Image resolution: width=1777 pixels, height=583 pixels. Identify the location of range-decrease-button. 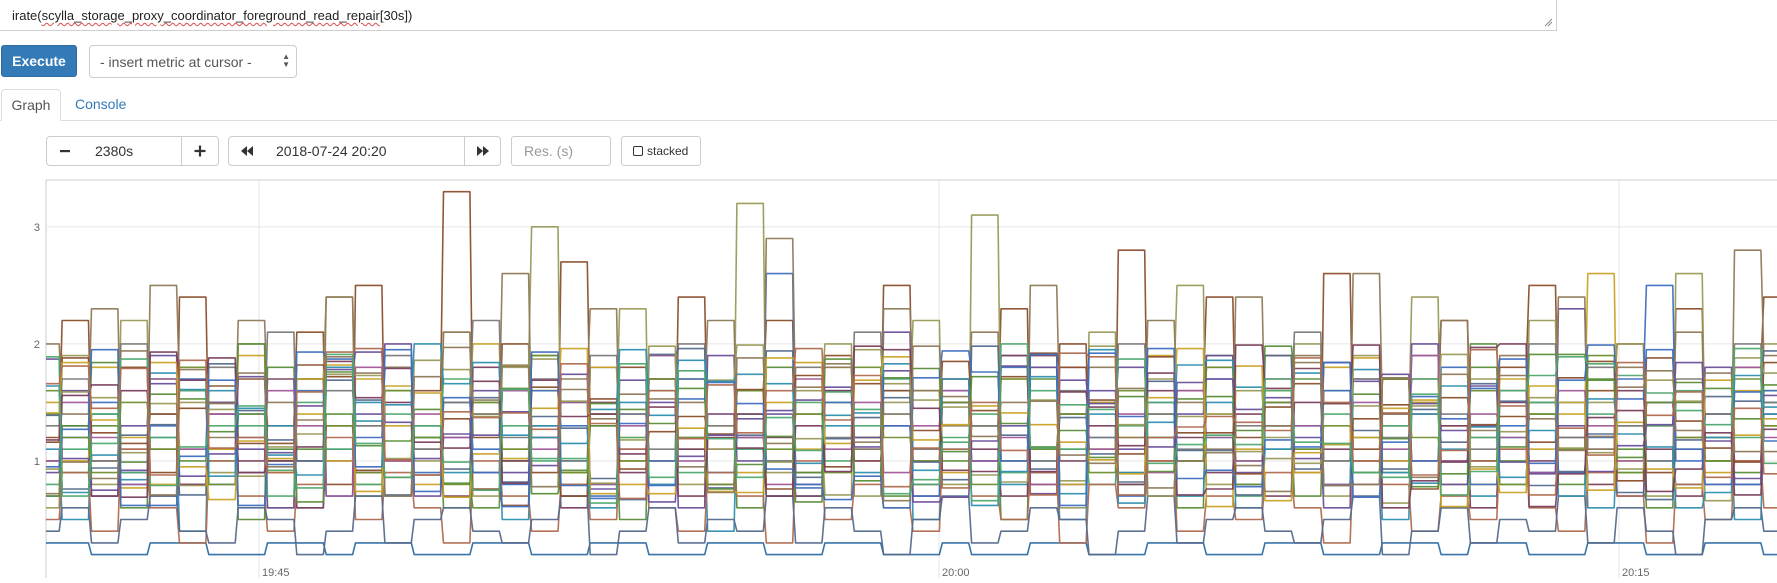
(64, 151).